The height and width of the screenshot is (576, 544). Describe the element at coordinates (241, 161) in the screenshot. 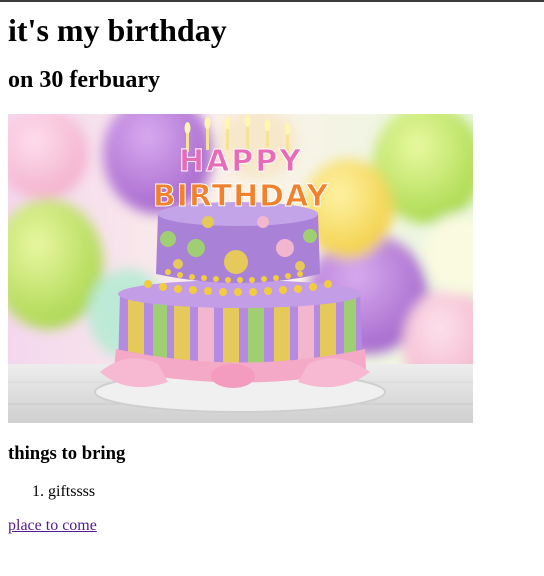

I see `happy-candle-text: HAPPY` at that location.